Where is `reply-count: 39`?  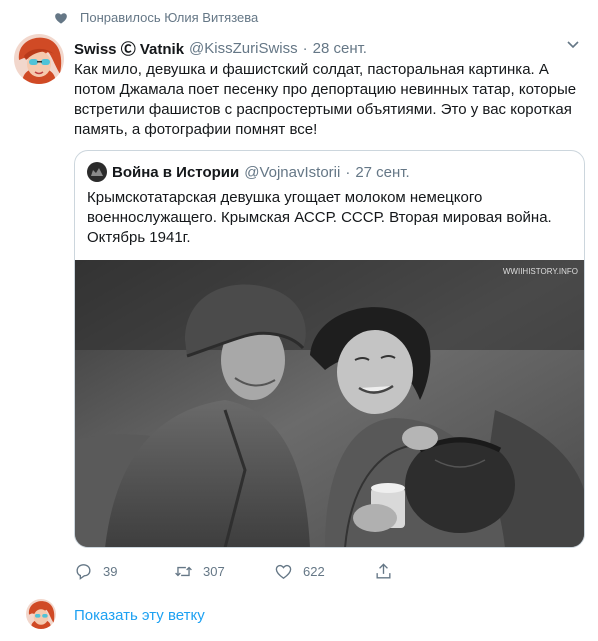 reply-count: 39 is located at coordinates (110, 571).